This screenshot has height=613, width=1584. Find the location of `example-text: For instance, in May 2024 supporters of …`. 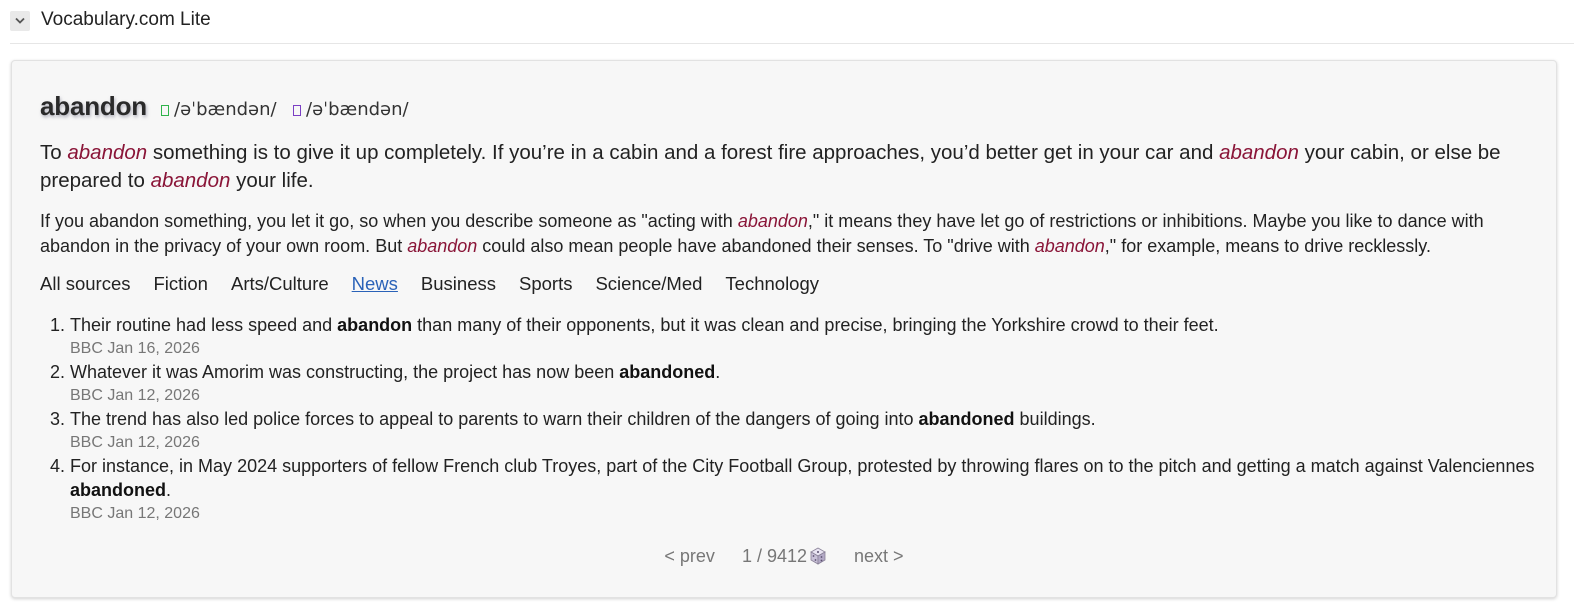

example-text: For instance, in May 2024 supporters of … is located at coordinates (802, 466).